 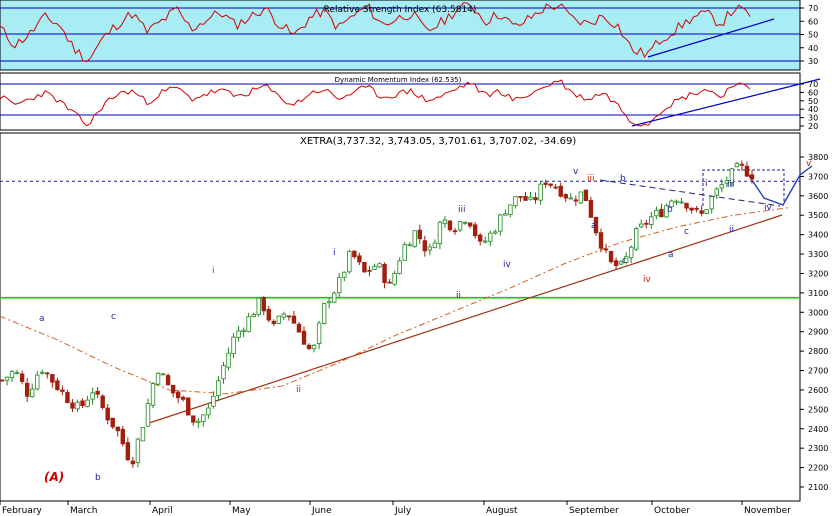 What do you see at coordinates (818, 176) in the screenshot?
I see `price-tick-label: 3700` at bounding box center [818, 176].